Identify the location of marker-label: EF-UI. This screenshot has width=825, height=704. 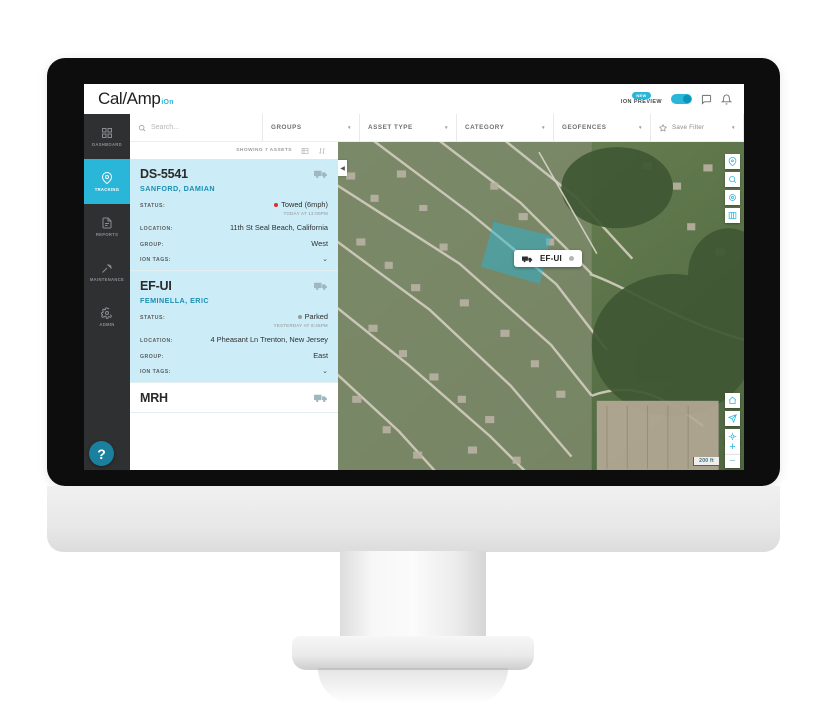
(551, 258).